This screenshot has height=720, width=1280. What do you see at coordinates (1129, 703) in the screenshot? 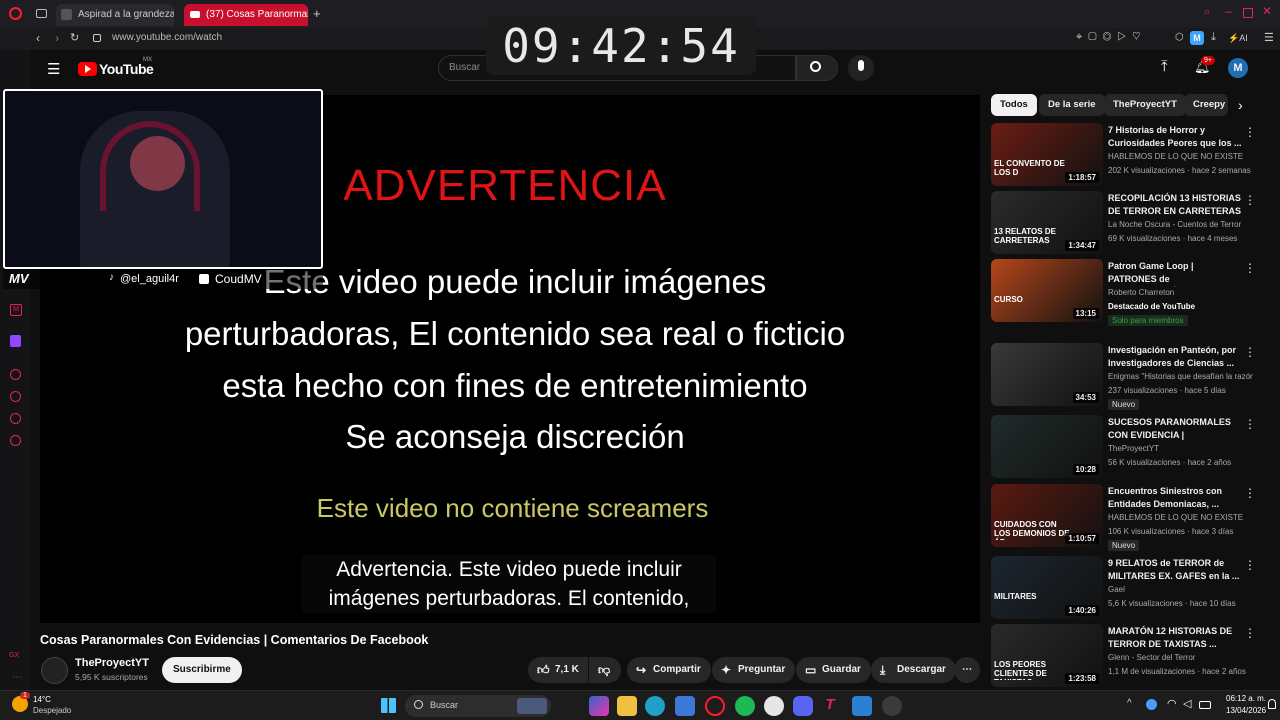
I see `tray-chevron-icon: ^` at bounding box center [1129, 703].